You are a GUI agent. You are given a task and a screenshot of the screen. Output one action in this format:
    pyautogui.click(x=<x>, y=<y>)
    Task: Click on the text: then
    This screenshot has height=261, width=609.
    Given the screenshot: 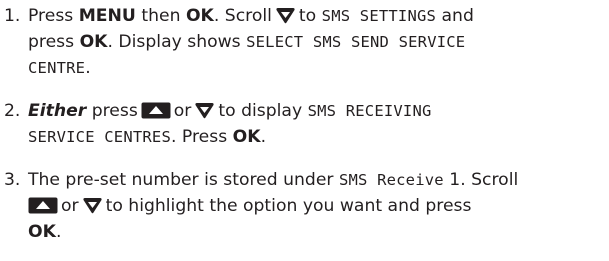 What is the action you would take?
    pyautogui.click(x=161, y=16)
    